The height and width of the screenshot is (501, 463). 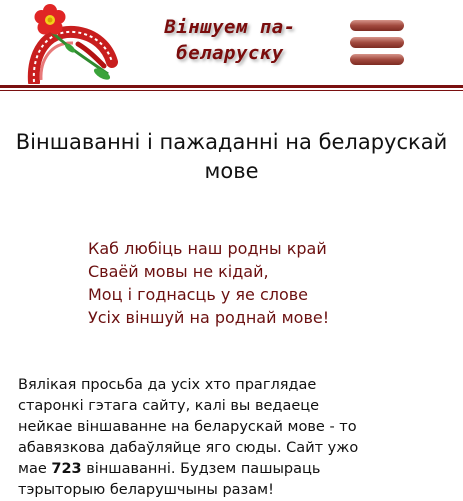 What do you see at coordinates (66, 469) in the screenshot?
I see `greetings-count: 723` at bounding box center [66, 469].